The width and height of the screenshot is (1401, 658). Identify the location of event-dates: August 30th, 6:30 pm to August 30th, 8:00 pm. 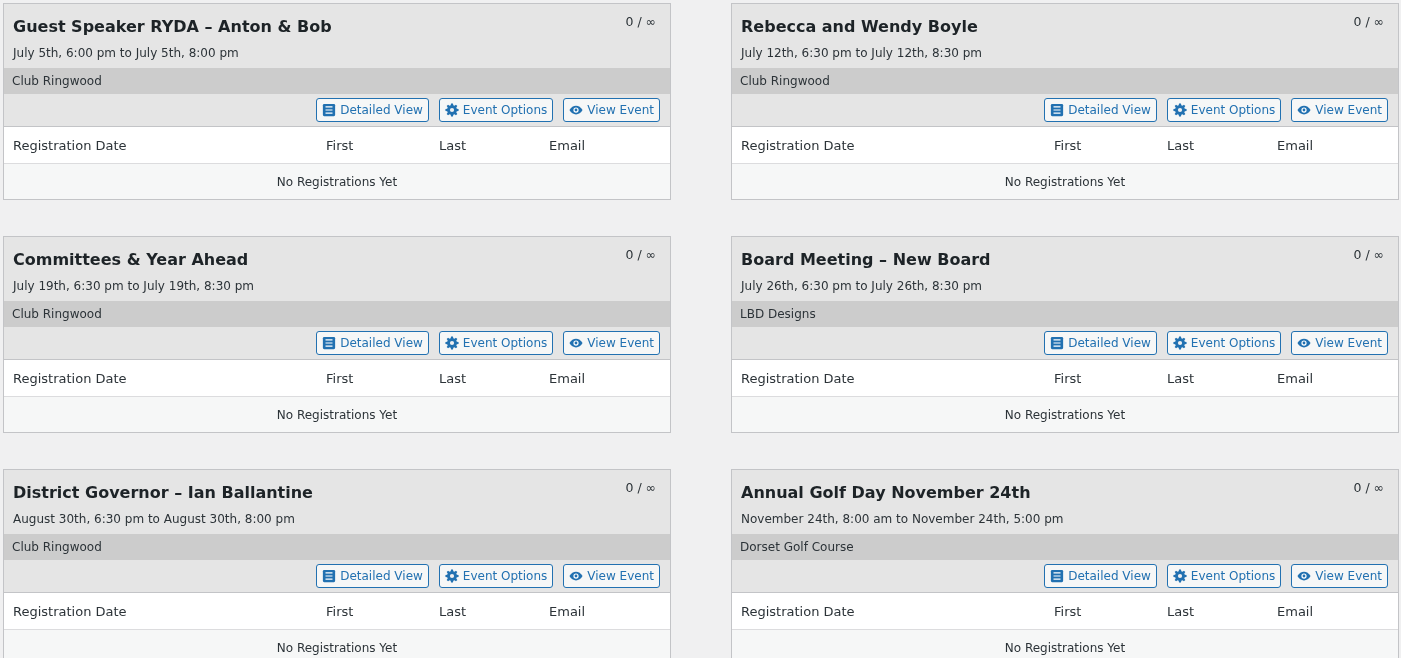
(154, 519).